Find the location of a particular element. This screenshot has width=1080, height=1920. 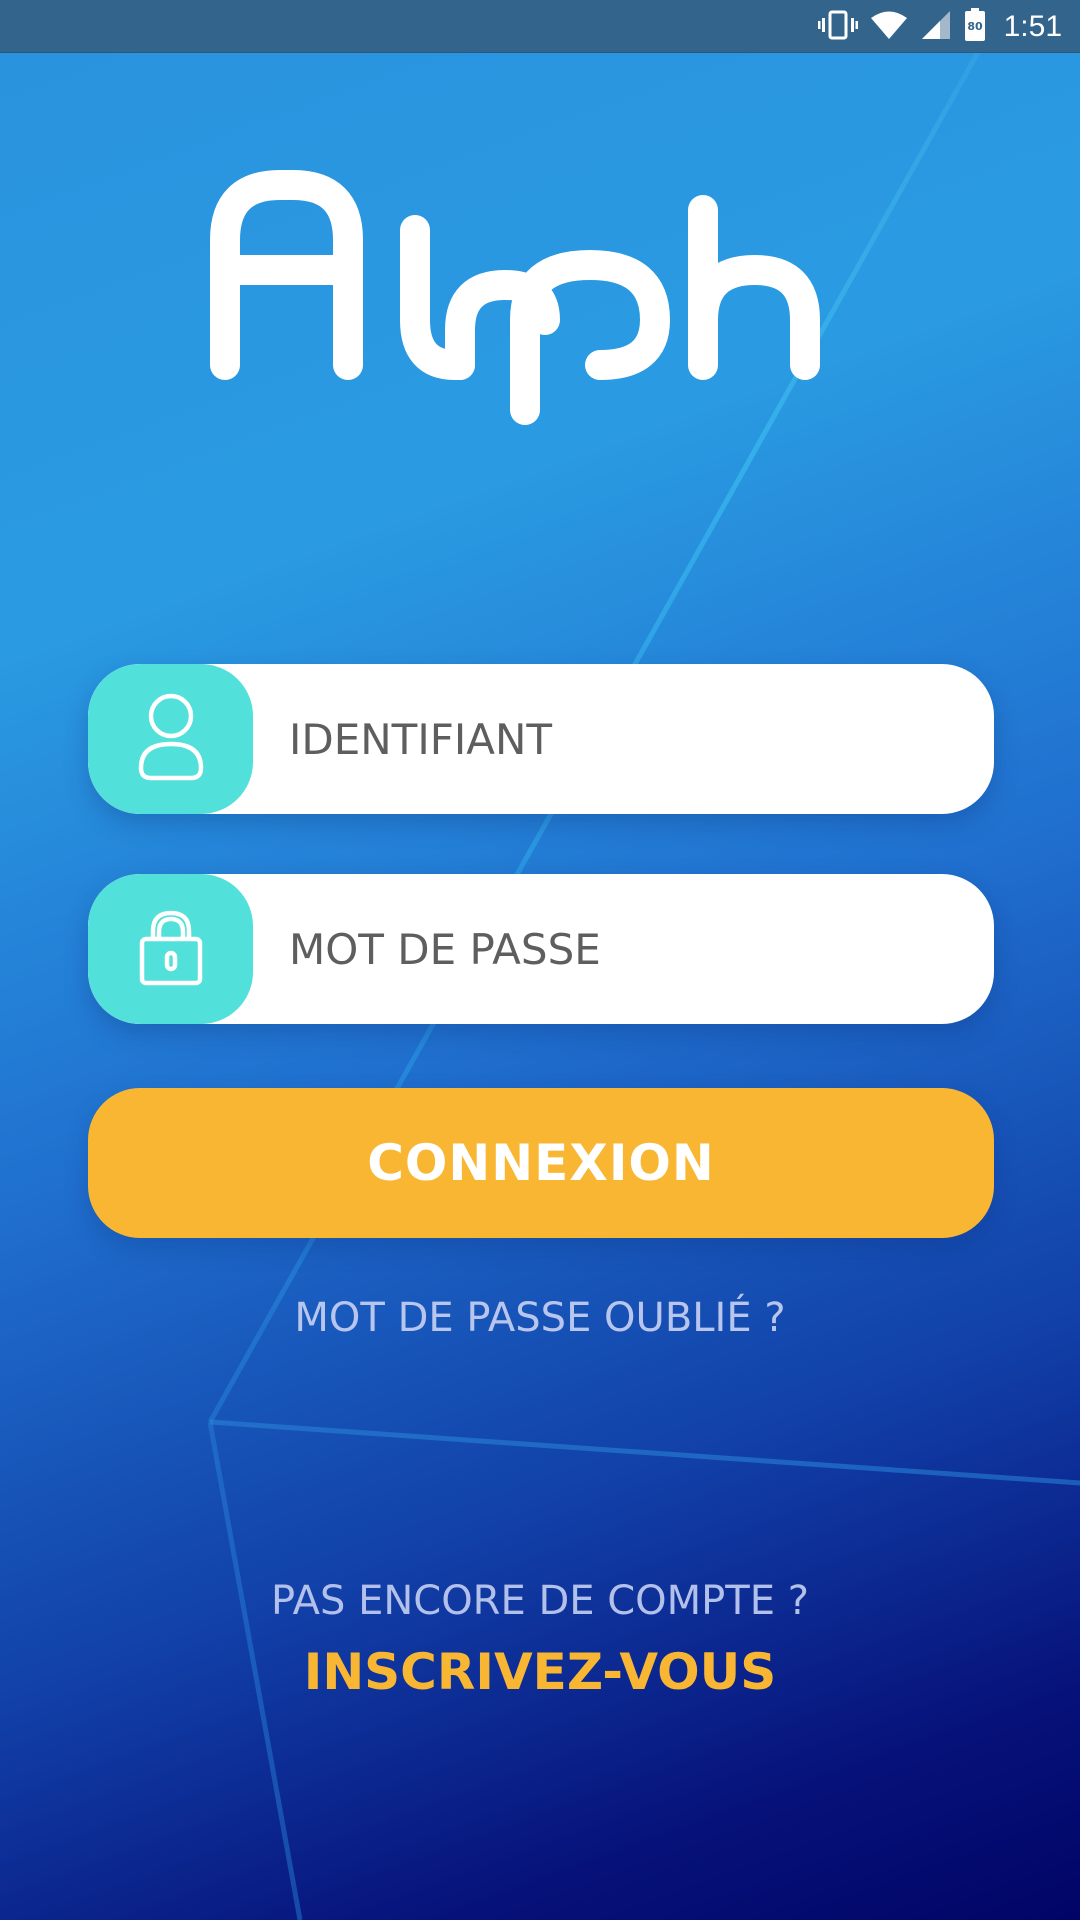

user-icon is located at coordinates (171, 739).